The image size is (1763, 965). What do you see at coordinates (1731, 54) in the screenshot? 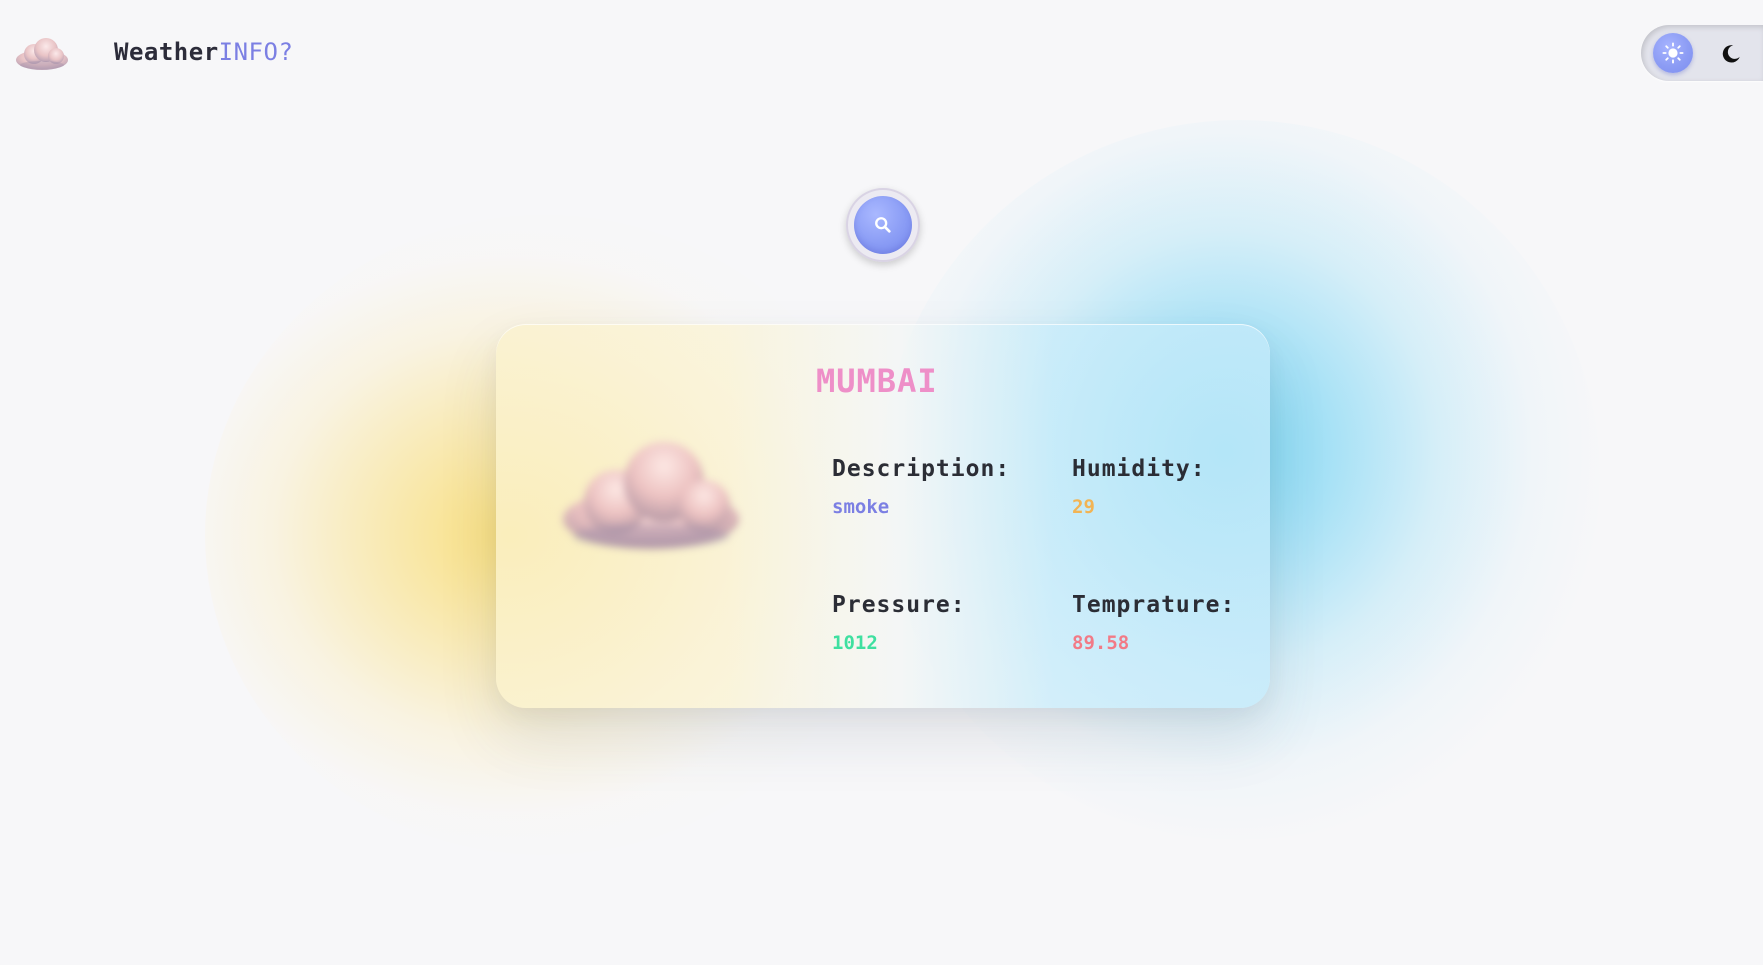
I see `moon-icon` at bounding box center [1731, 54].